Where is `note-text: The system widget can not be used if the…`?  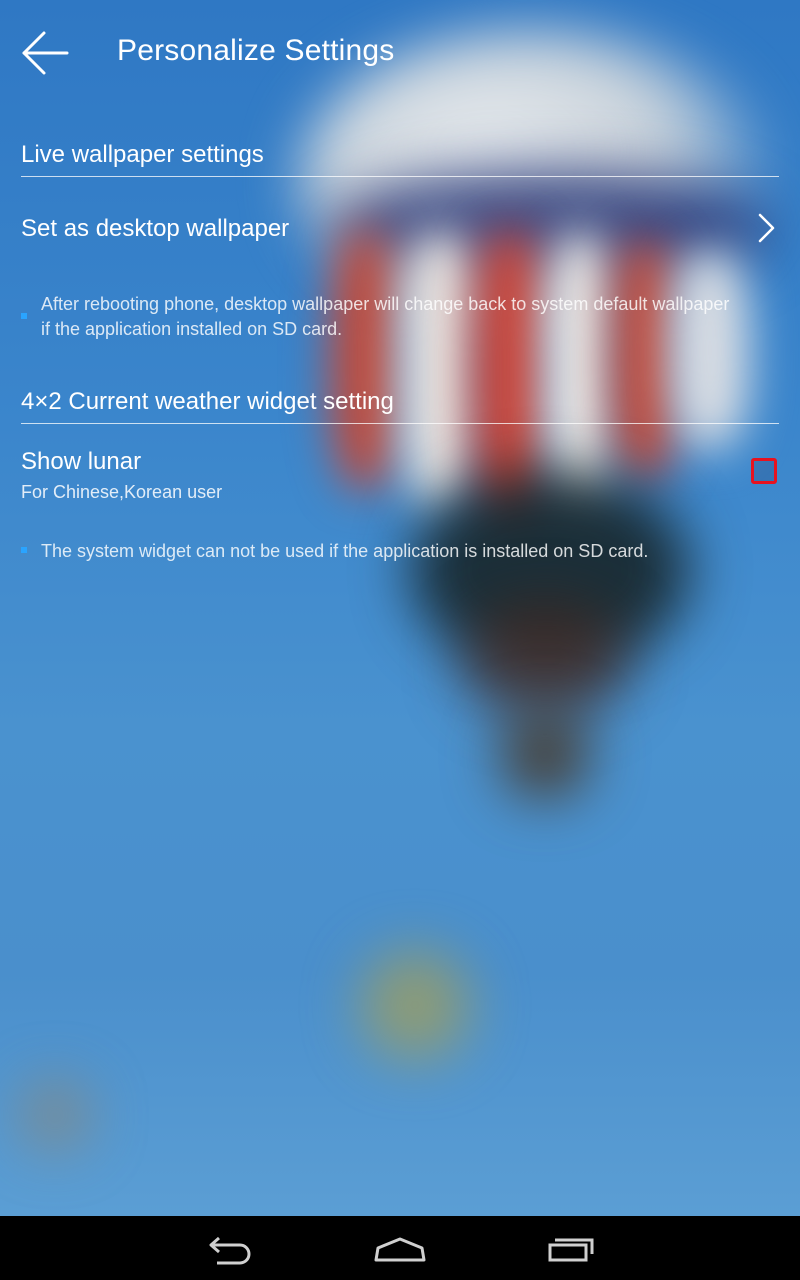 note-text: The system widget can not be used if the… is located at coordinates (345, 551).